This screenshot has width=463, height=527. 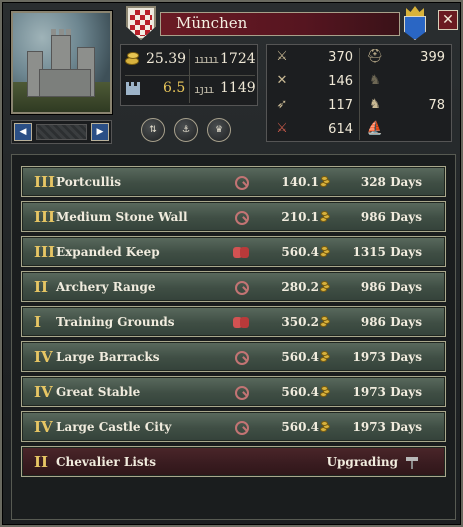 What do you see at coordinates (362, 462) in the screenshot?
I see `upgrade-status: Upgrading` at bounding box center [362, 462].